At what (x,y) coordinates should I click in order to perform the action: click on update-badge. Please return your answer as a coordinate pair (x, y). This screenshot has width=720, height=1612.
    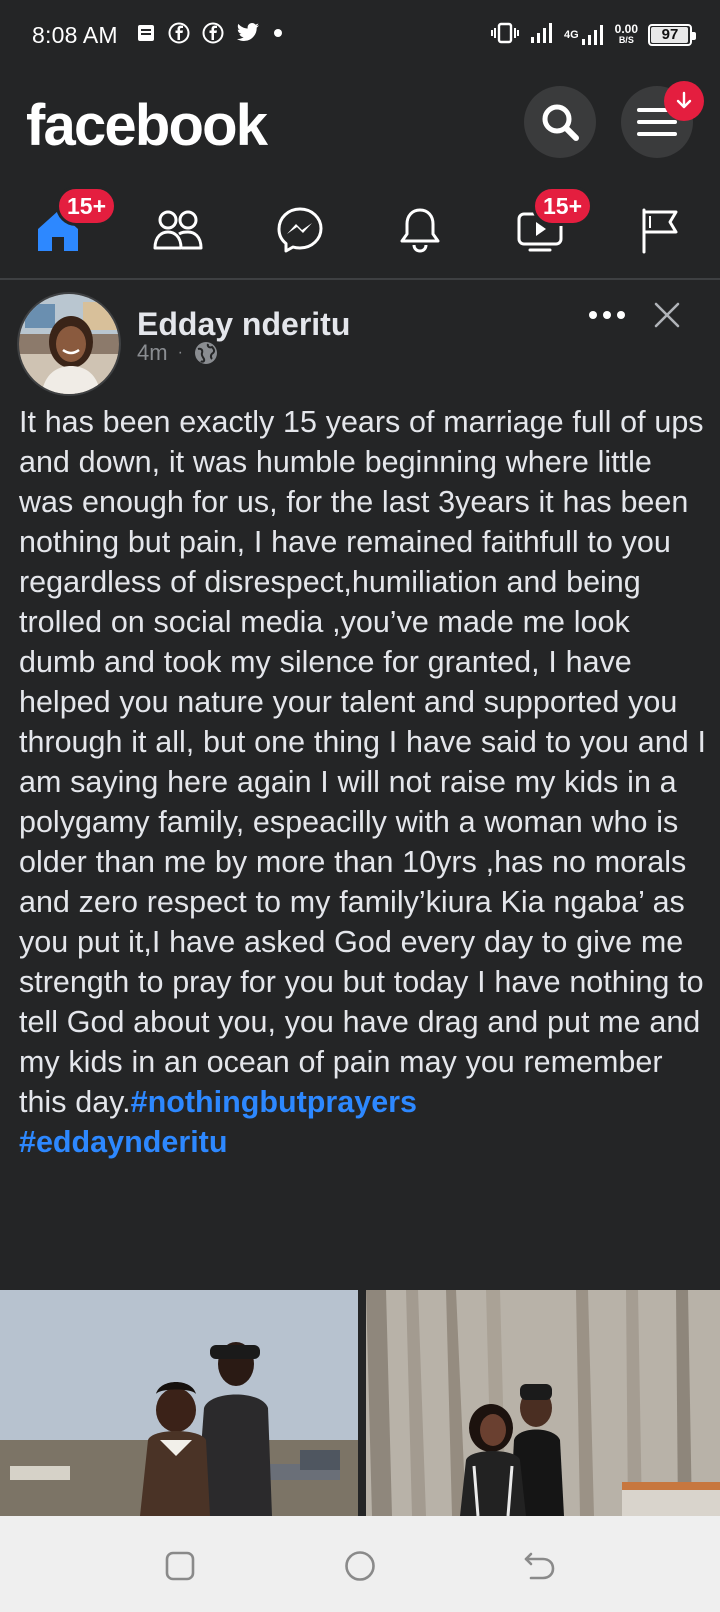
    Looking at the image, I should click on (684, 101).